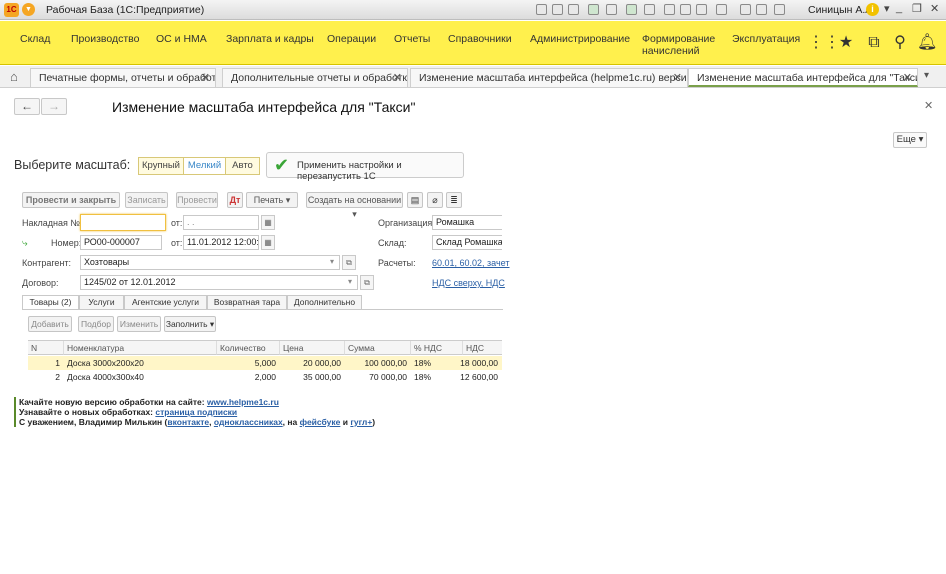 The image size is (946, 574). Describe the element at coordinates (270, 39) in the screenshot. I see `menu-item-payroll: Зарплата и кадры` at that location.